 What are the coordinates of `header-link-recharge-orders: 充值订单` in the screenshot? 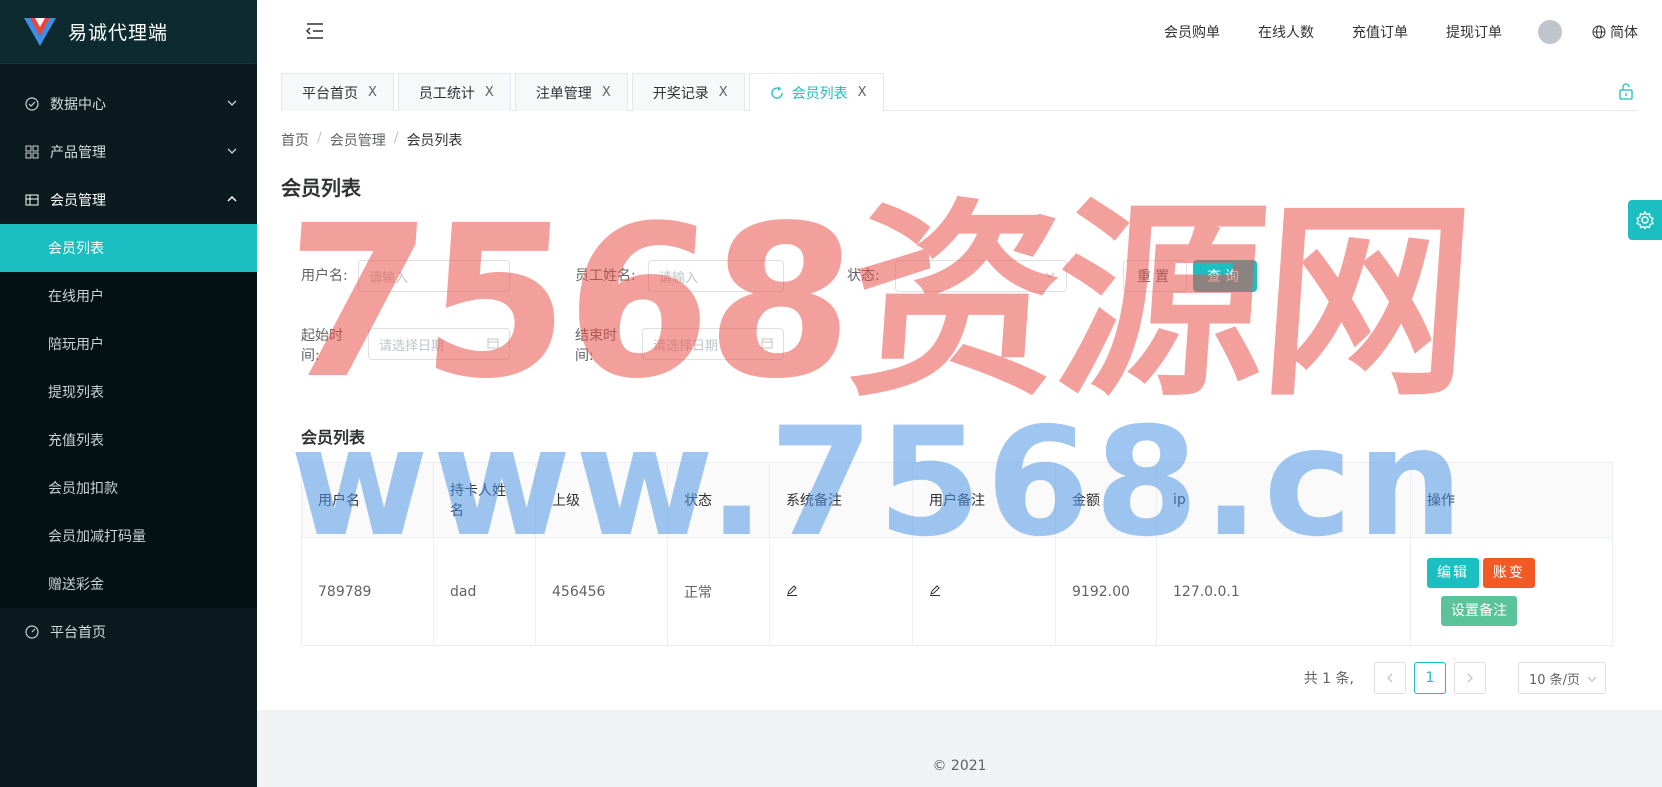 It's located at (1380, 32).